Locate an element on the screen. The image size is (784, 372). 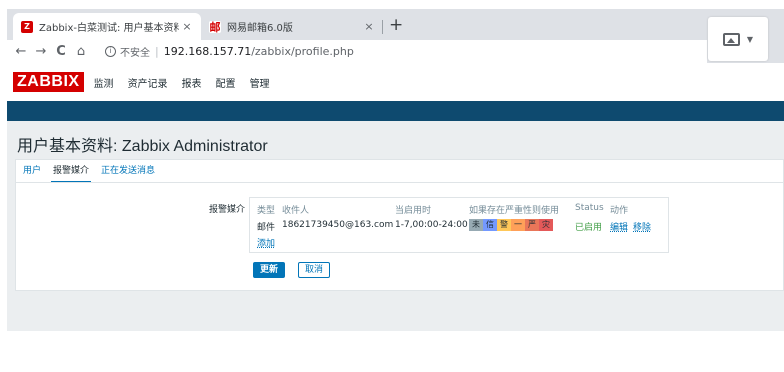
column-header-recipient: 收件人 is located at coordinates (296, 211).